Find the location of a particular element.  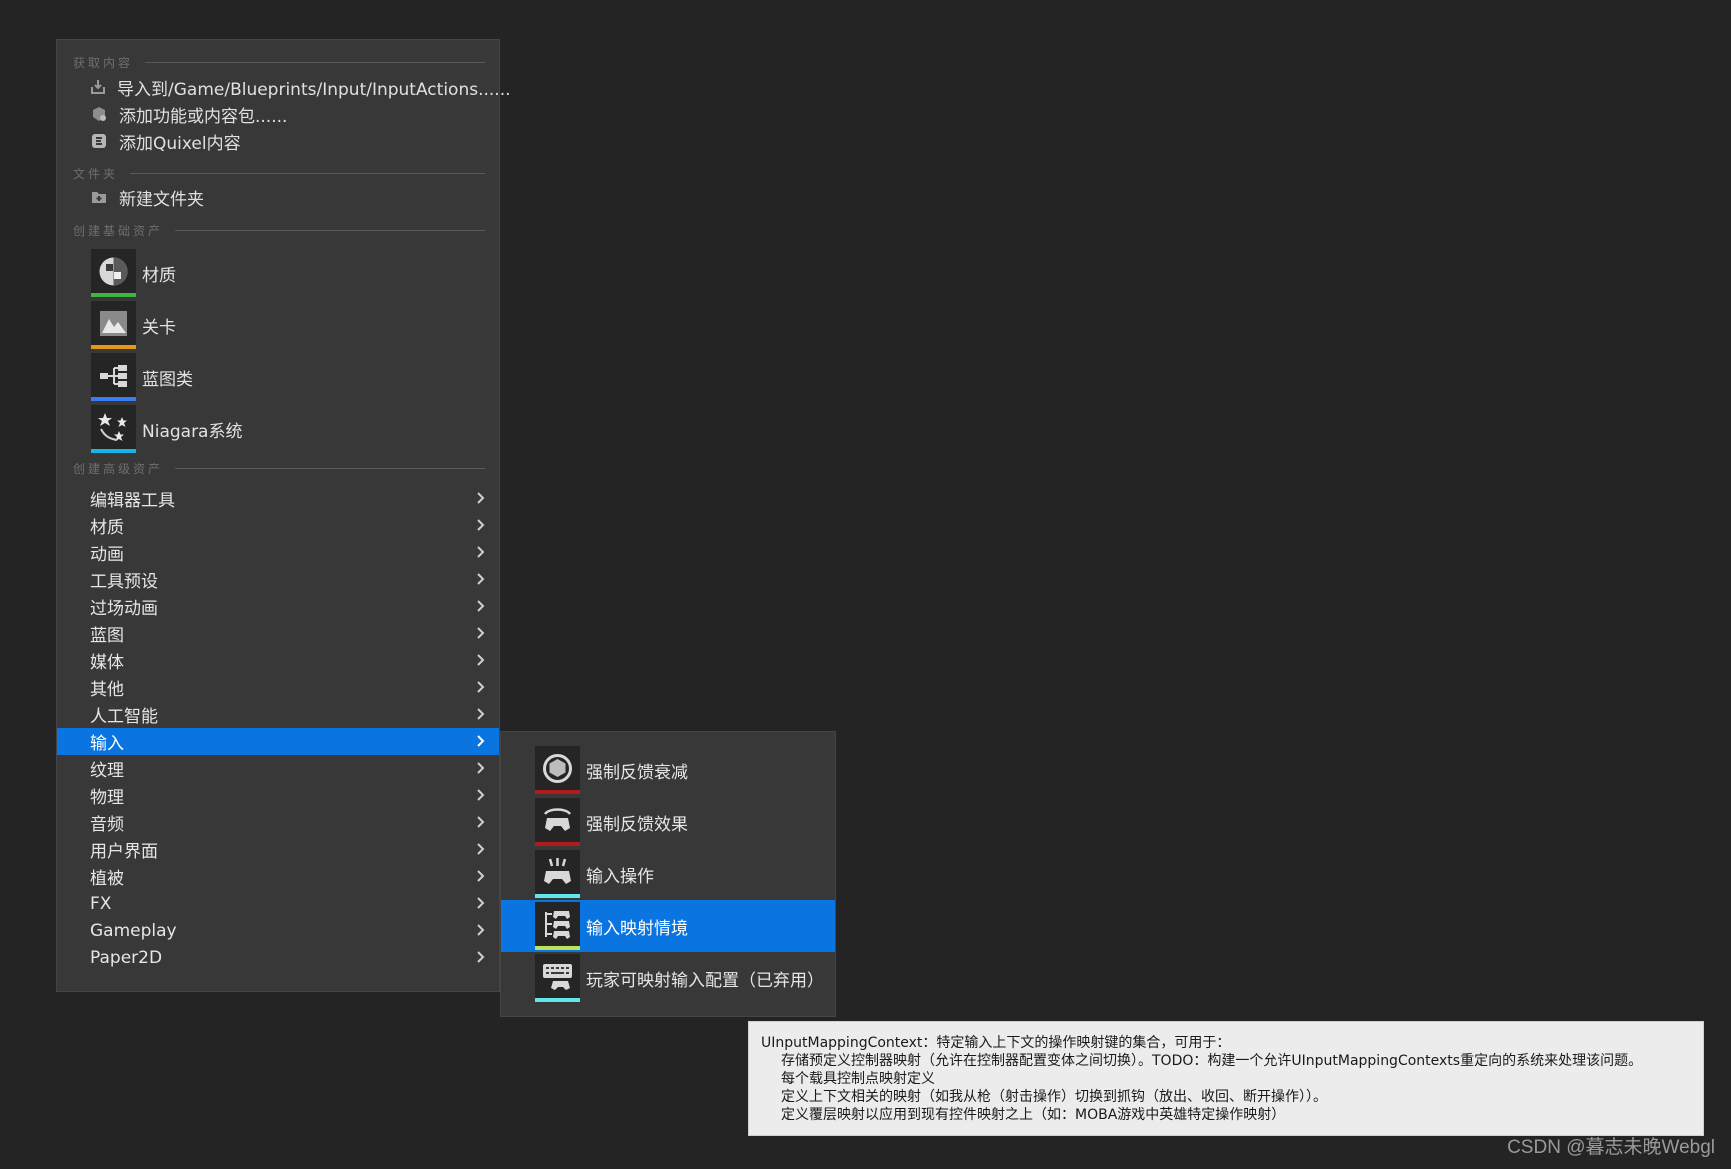

new-folder-item: 新建文件夹 is located at coordinates (289, 197).